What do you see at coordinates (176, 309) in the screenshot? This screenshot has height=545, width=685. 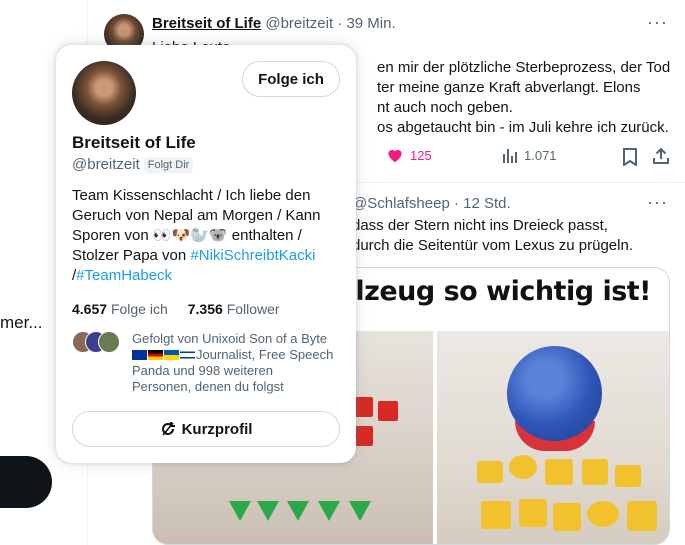 I see `profile-stats: 4.657 Folge ich 7.356 Follower` at bounding box center [176, 309].